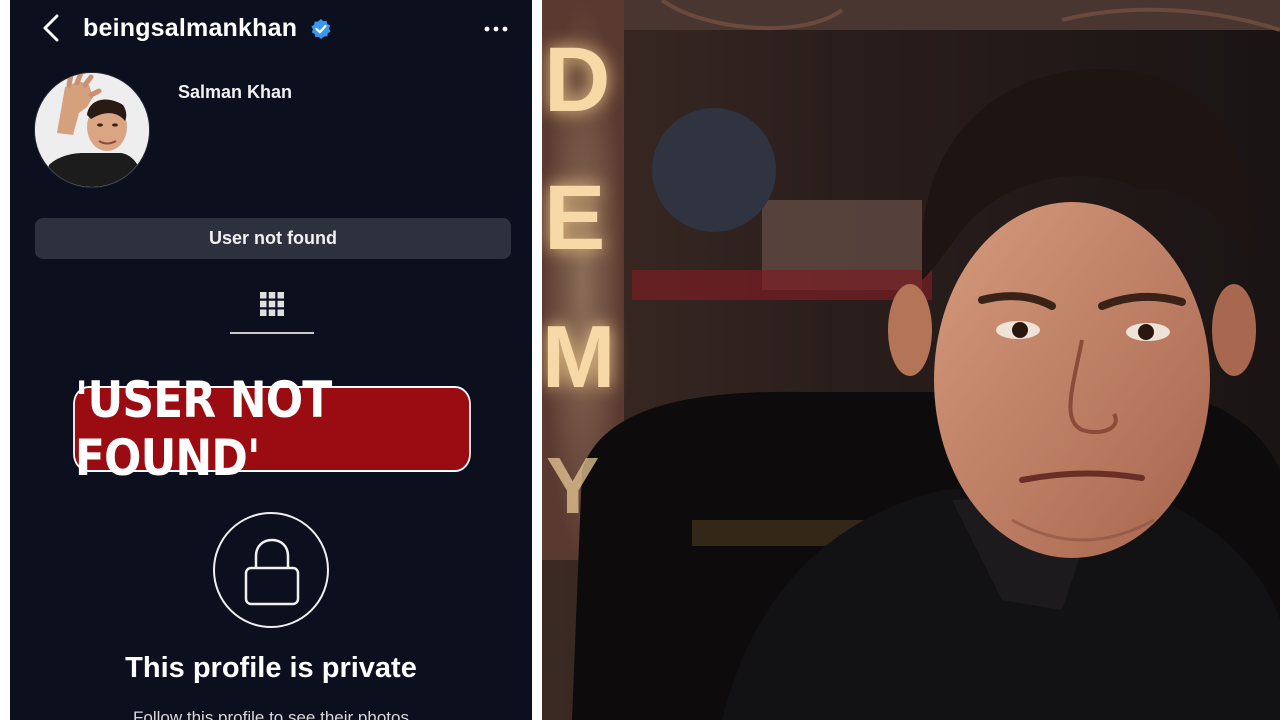  I want to click on more-options-button, so click(496, 29).